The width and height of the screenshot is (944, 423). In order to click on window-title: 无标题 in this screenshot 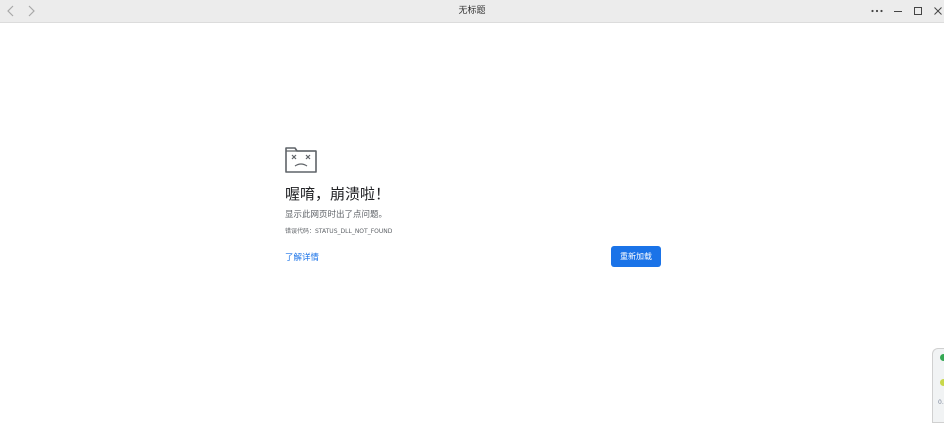, I will do `click(472, 11)`.